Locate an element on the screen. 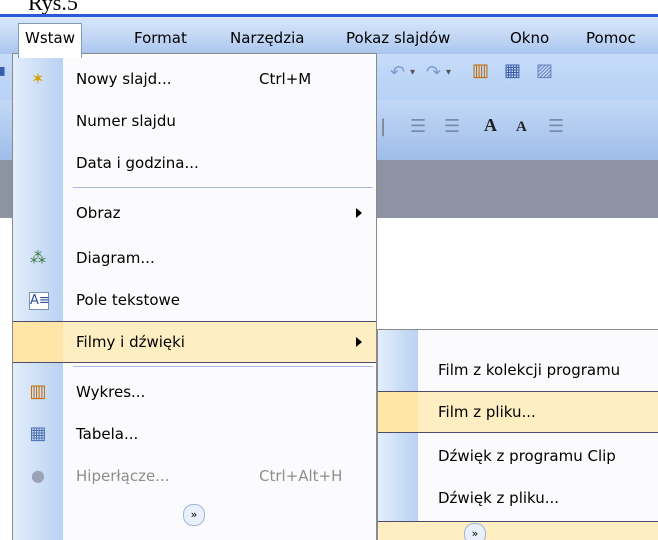 The height and width of the screenshot is (540, 658). textbox-icon: A≡ is located at coordinates (39, 301).